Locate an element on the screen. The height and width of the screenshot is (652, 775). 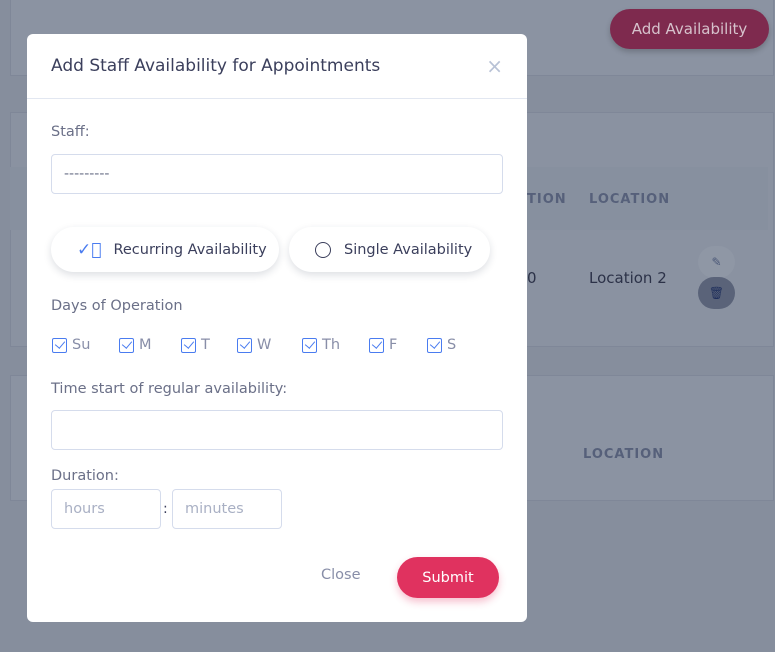
day-label: Th is located at coordinates (331, 345).